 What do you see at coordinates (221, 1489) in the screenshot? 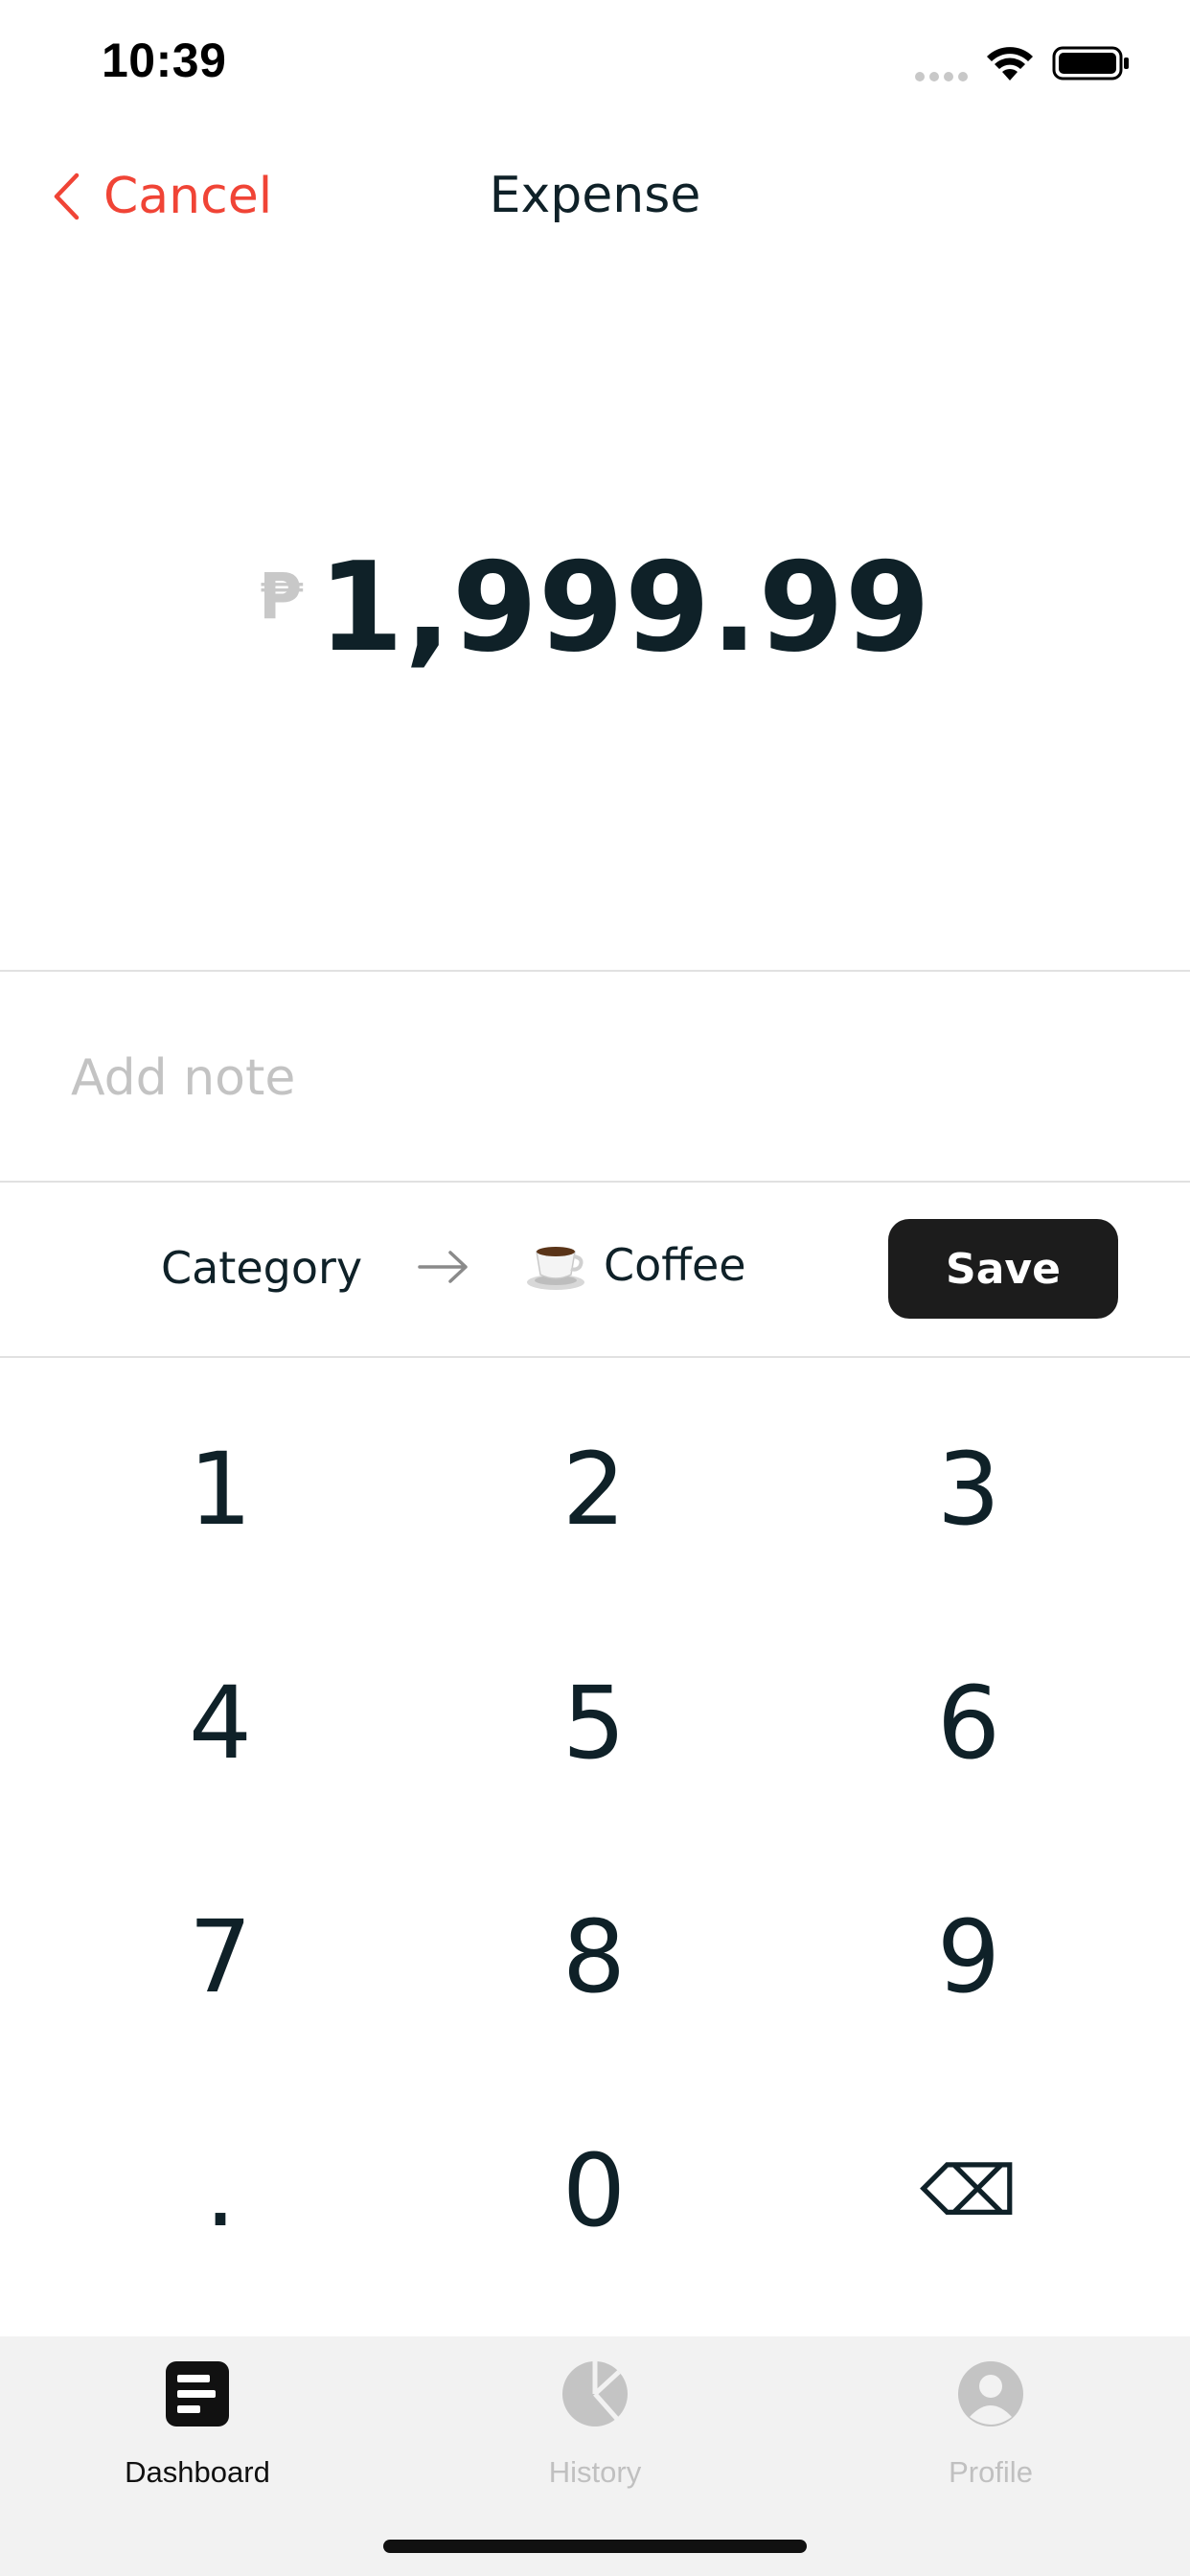
I see `key-1: 1` at bounding box center [221, 1489].